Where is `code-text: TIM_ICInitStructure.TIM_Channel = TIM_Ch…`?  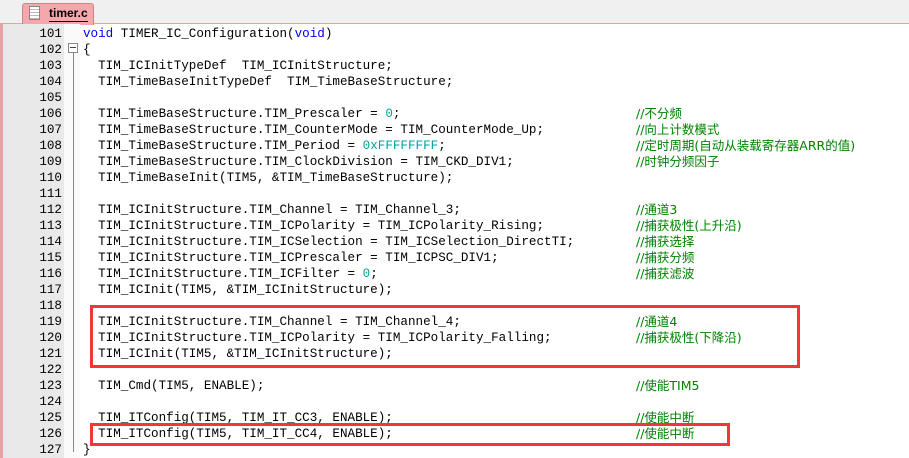 code-text: TIM_ICInitStructure.TIM_Channel = TIM_Ch… is located at coordinates (272, 210).